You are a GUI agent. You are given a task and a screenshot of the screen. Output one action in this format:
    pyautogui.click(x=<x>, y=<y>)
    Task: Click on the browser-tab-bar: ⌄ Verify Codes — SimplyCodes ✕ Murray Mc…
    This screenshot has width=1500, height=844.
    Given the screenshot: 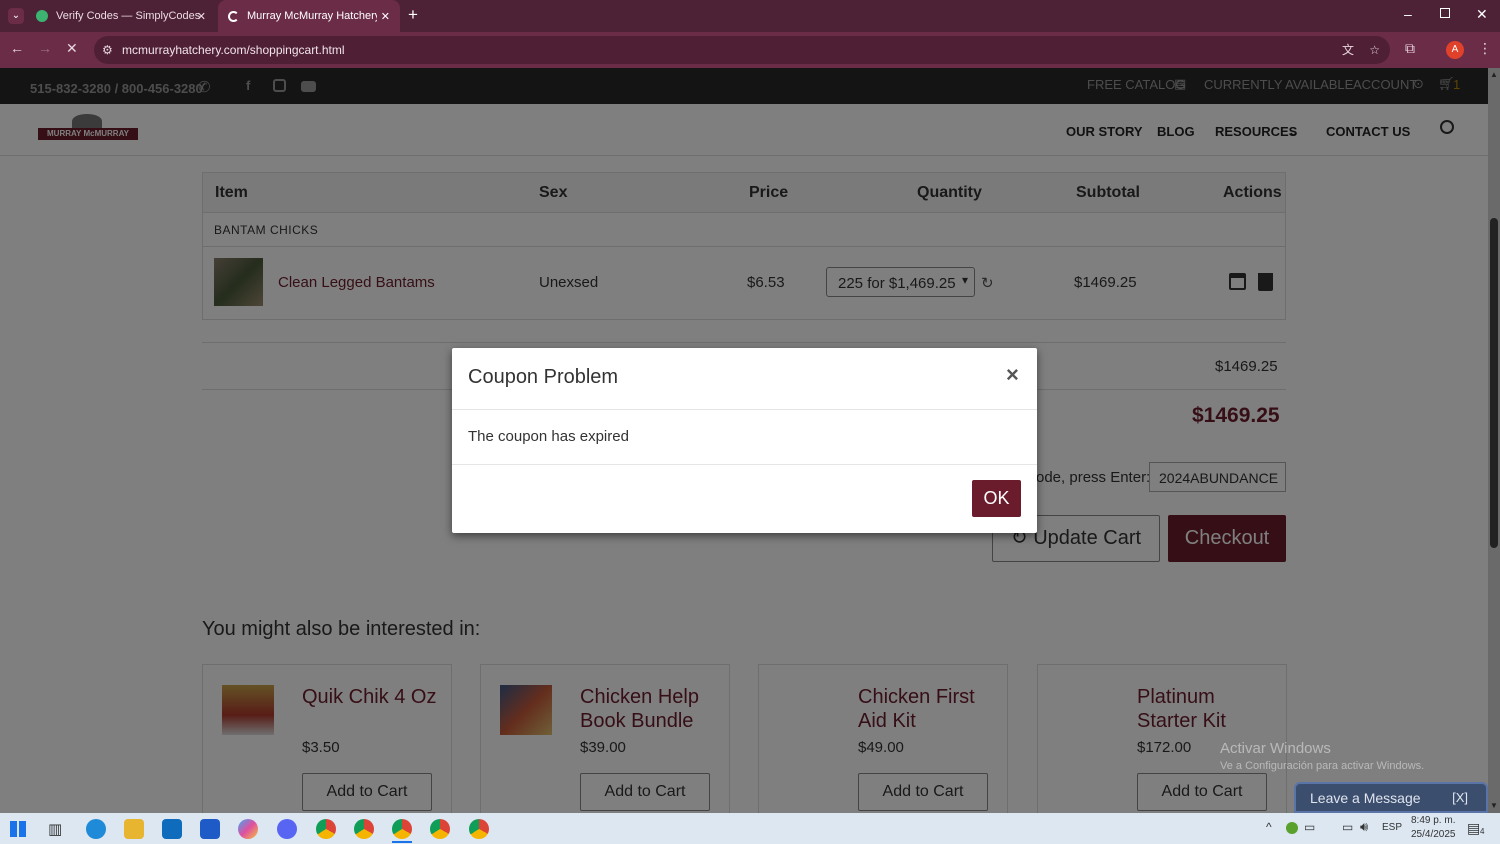 What is the action you would take?
    pyautogui.click(x=750, y=16)
    